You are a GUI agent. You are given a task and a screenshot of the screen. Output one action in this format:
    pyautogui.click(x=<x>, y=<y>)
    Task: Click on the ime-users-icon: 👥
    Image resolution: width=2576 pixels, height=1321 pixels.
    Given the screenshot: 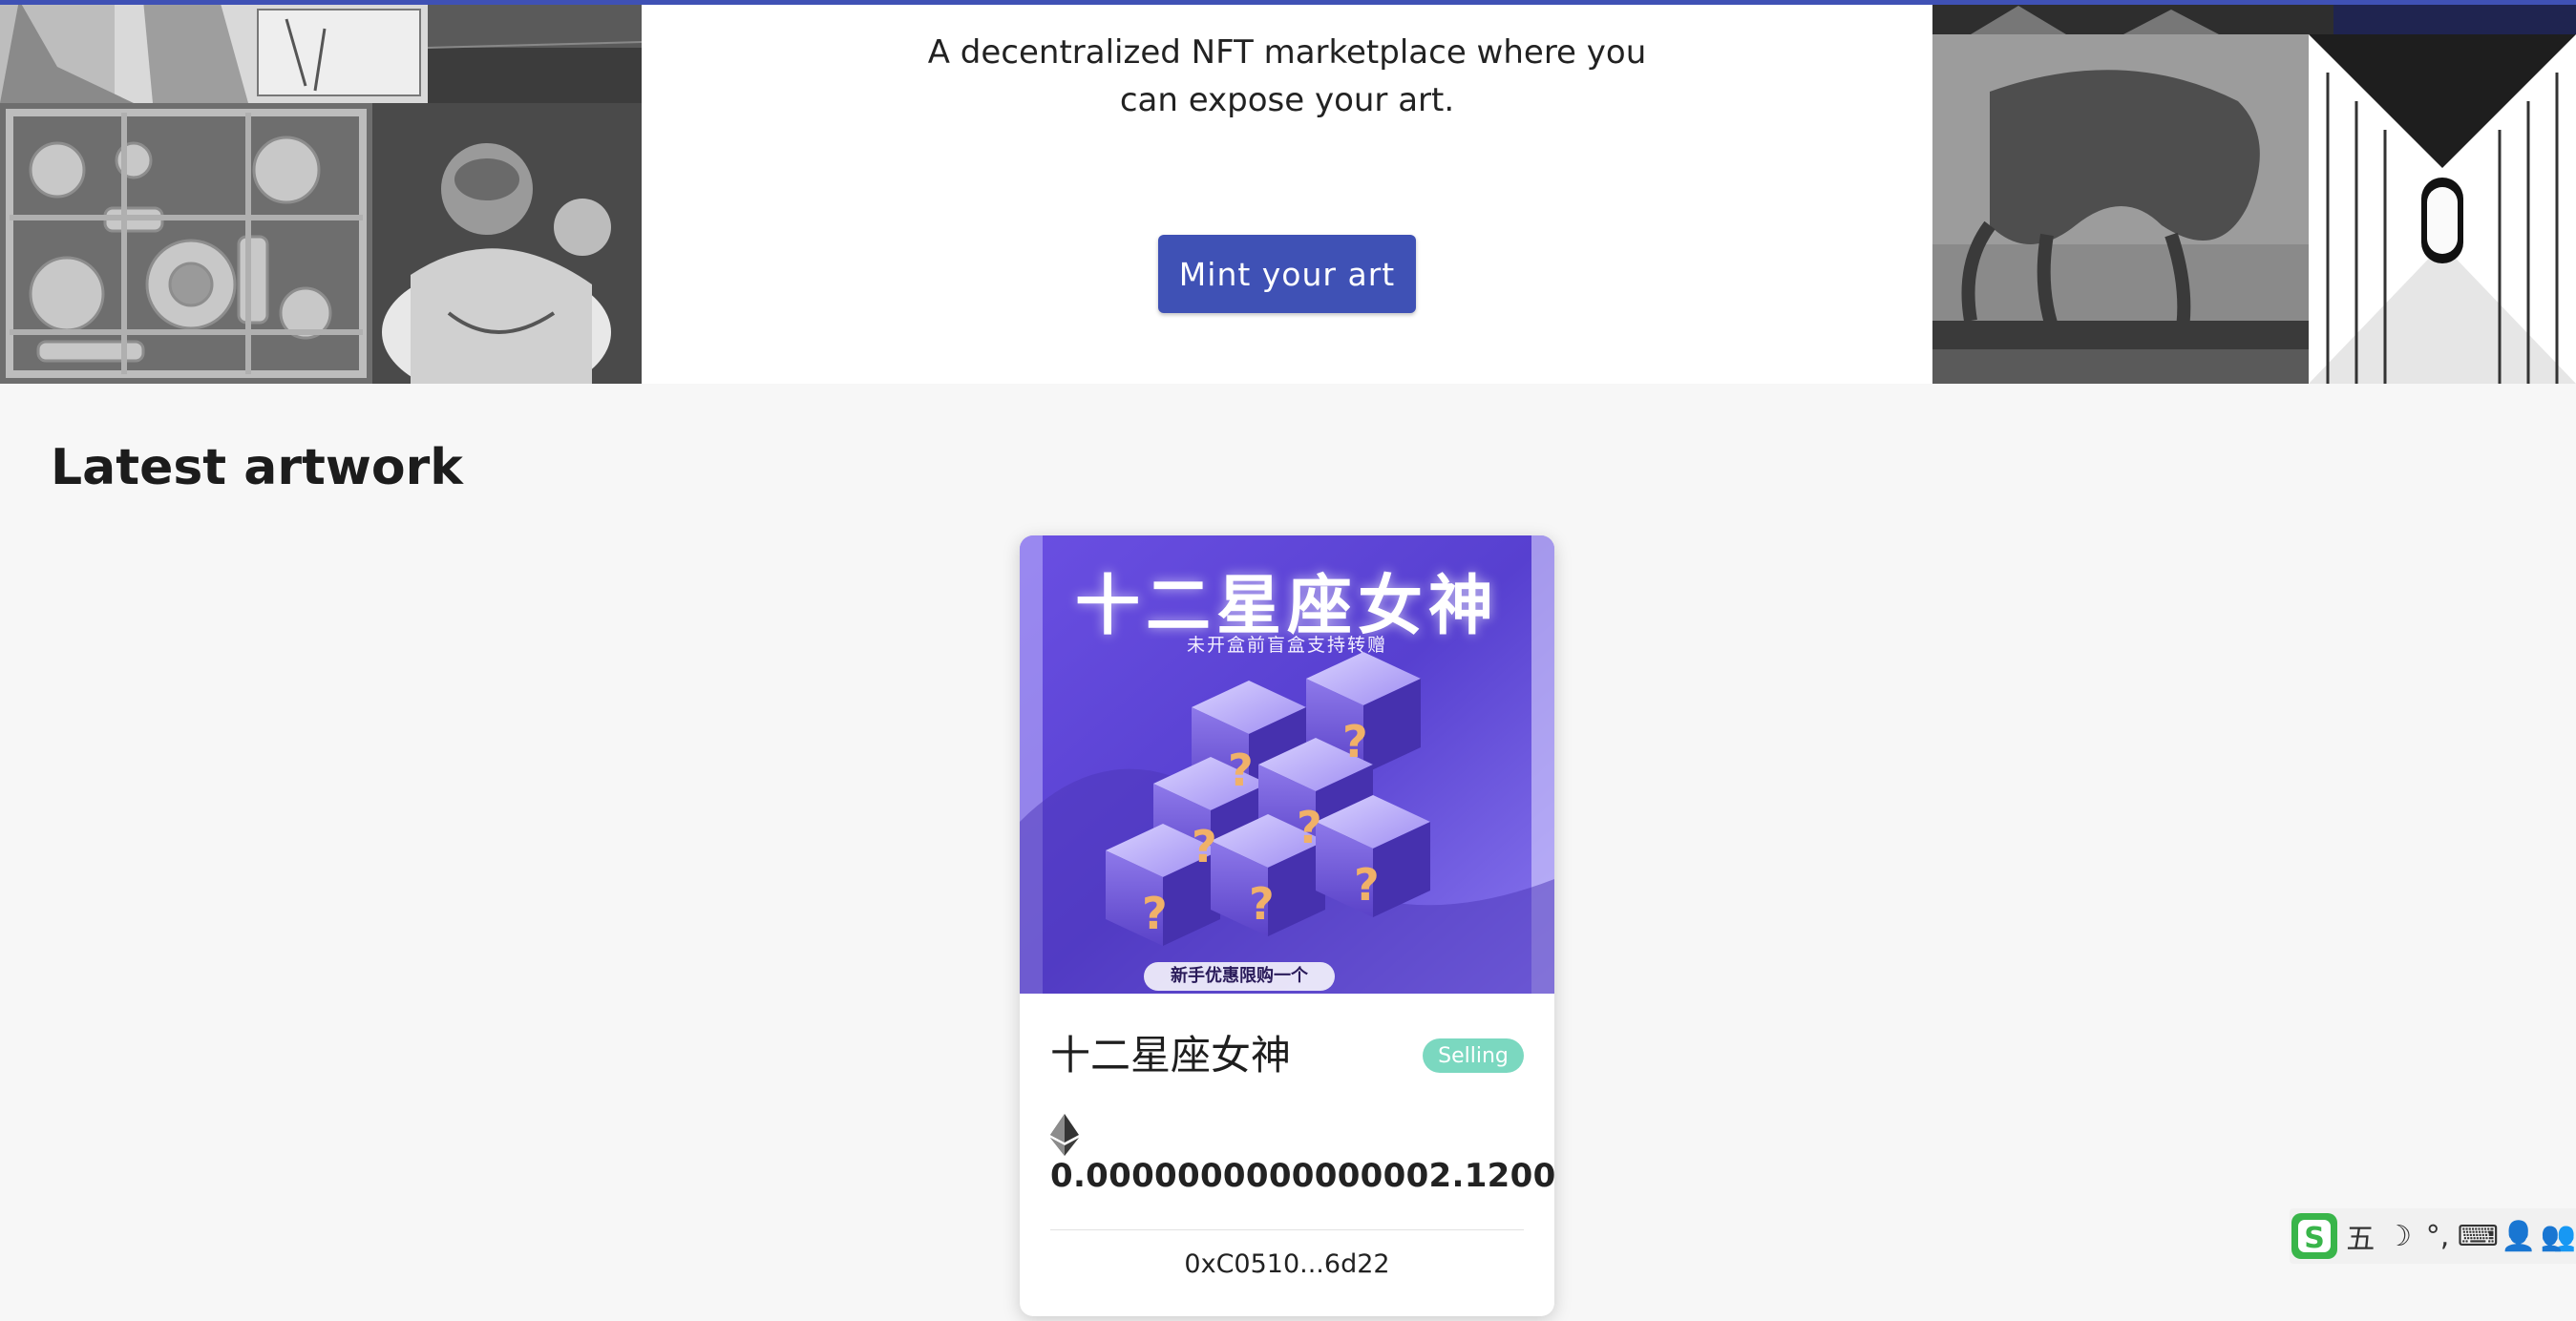 What is the action you would take?
    pyautogui.click(x=2558, y=1236)
    